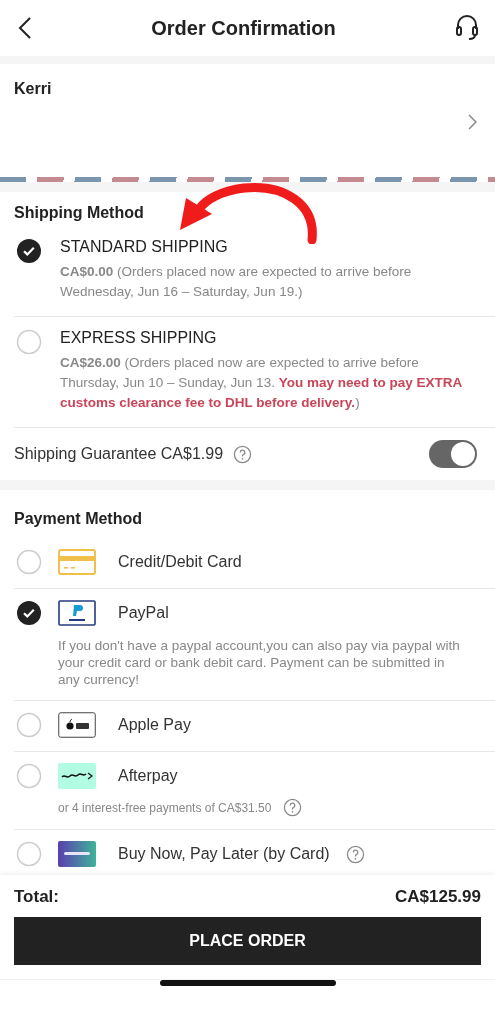 The image size is (495, 1024). Describe the element at coordinates (259, 662) in the screenshot. I see `payment-note: If you don't have a paypal account,you can also pay via paypal with your credit card or bank debit card. Payment can be submitted in any currency!` at that location.